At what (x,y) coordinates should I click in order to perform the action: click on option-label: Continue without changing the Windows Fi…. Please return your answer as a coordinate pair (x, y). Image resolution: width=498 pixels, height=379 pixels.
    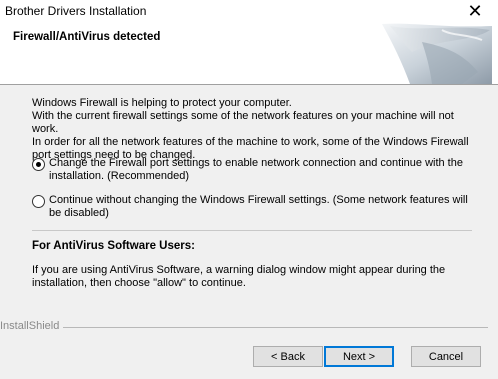
    Looking at the image, I should click on (265, 207).